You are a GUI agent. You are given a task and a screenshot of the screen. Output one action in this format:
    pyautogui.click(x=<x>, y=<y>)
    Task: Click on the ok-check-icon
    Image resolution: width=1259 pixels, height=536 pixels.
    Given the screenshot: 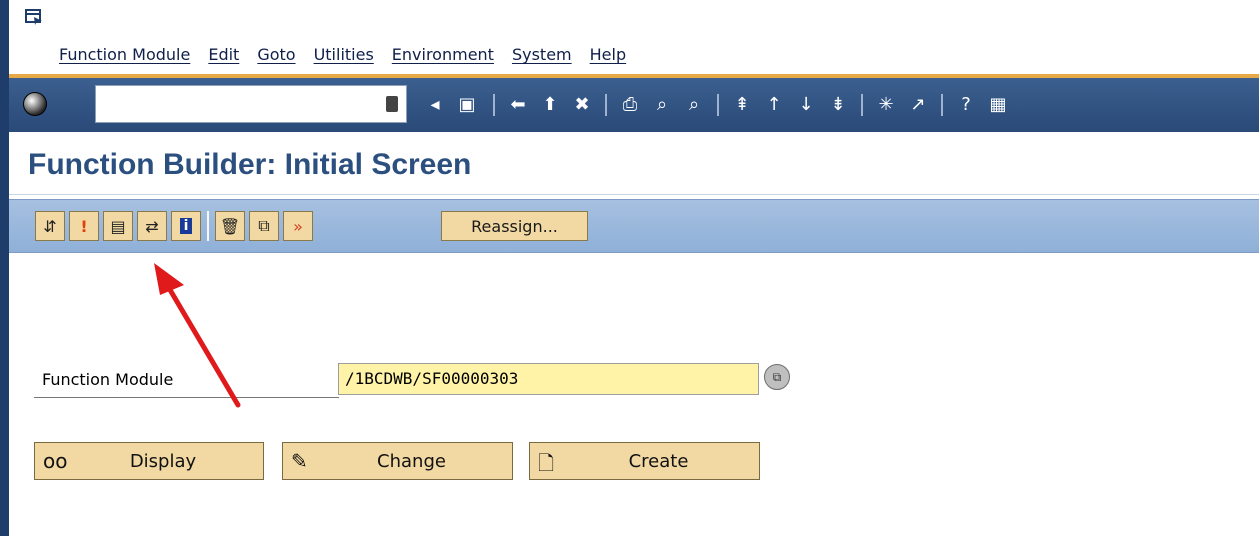 What is the action you would take?
    pyautogui.click(x=35, y=104)
    